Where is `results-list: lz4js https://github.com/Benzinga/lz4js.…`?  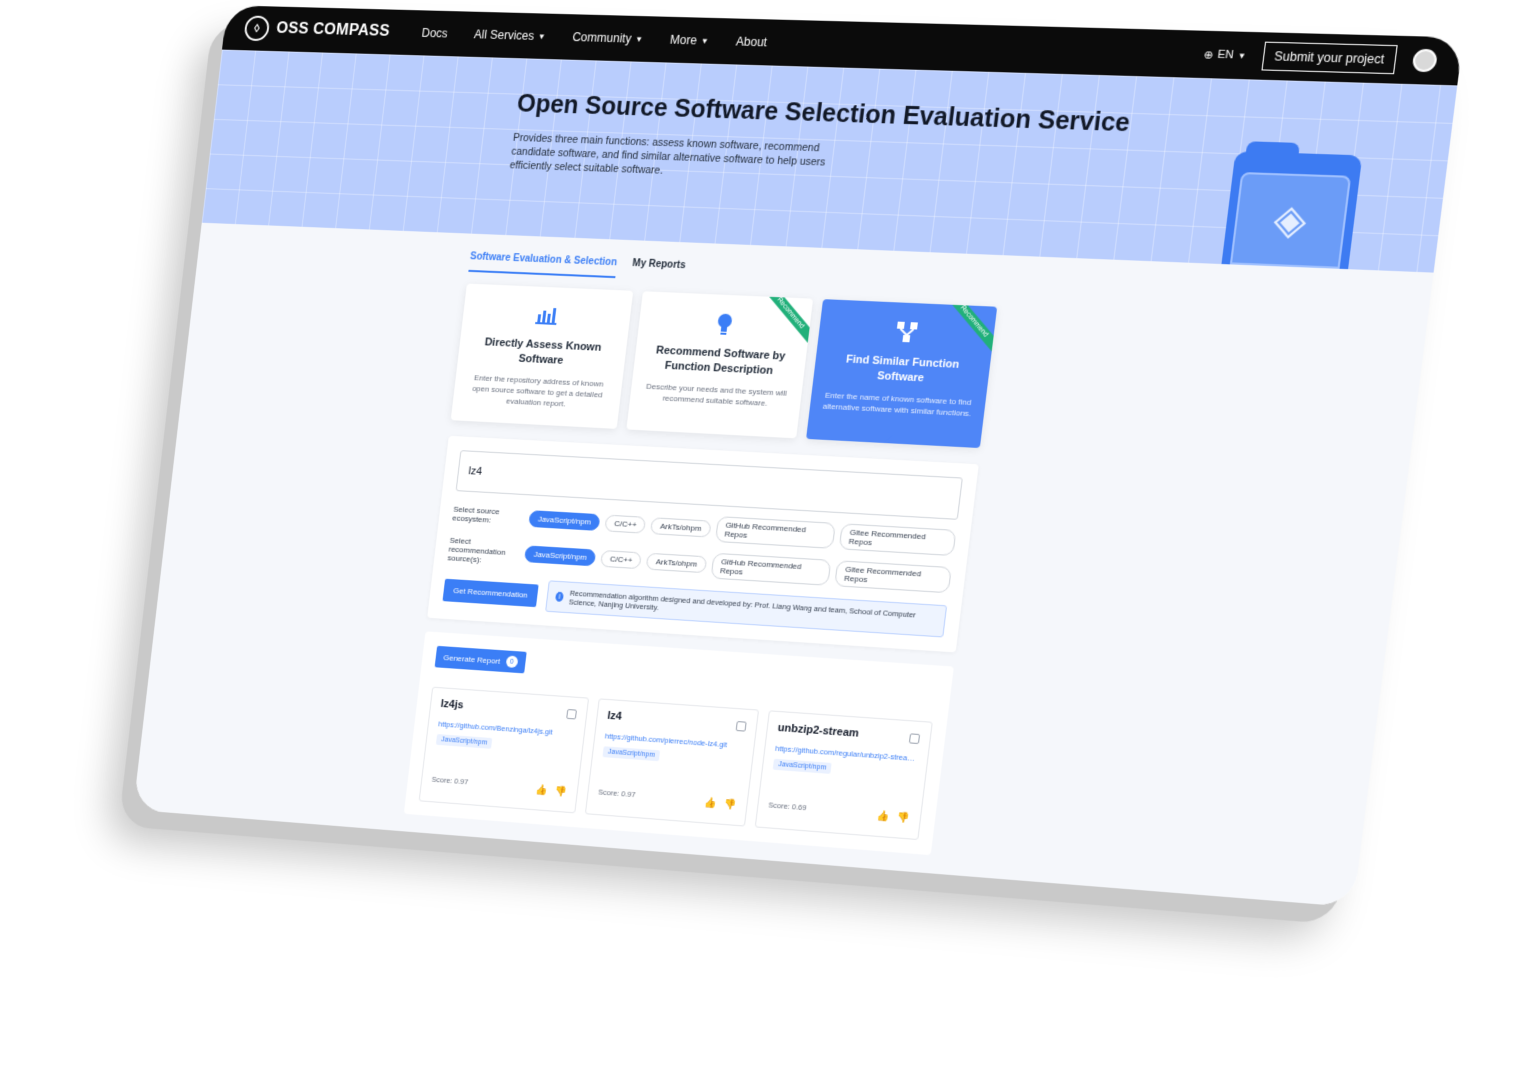 results-list: lz4js https://github.com/Benzinga/lz4js.… is located at coordinates (675, 763).